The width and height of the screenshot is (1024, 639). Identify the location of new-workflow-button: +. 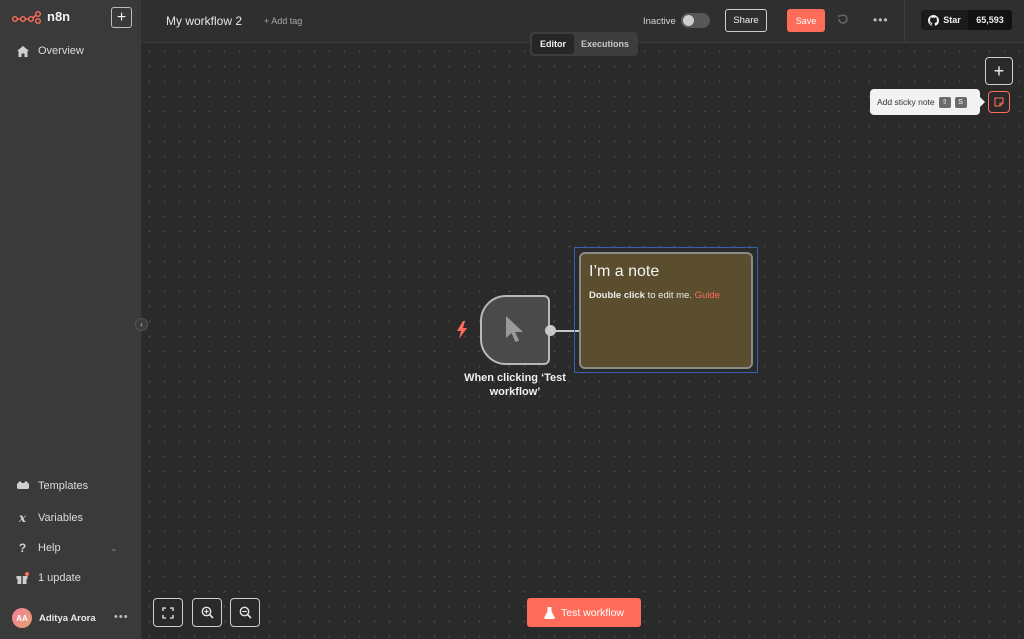
(121, 17).